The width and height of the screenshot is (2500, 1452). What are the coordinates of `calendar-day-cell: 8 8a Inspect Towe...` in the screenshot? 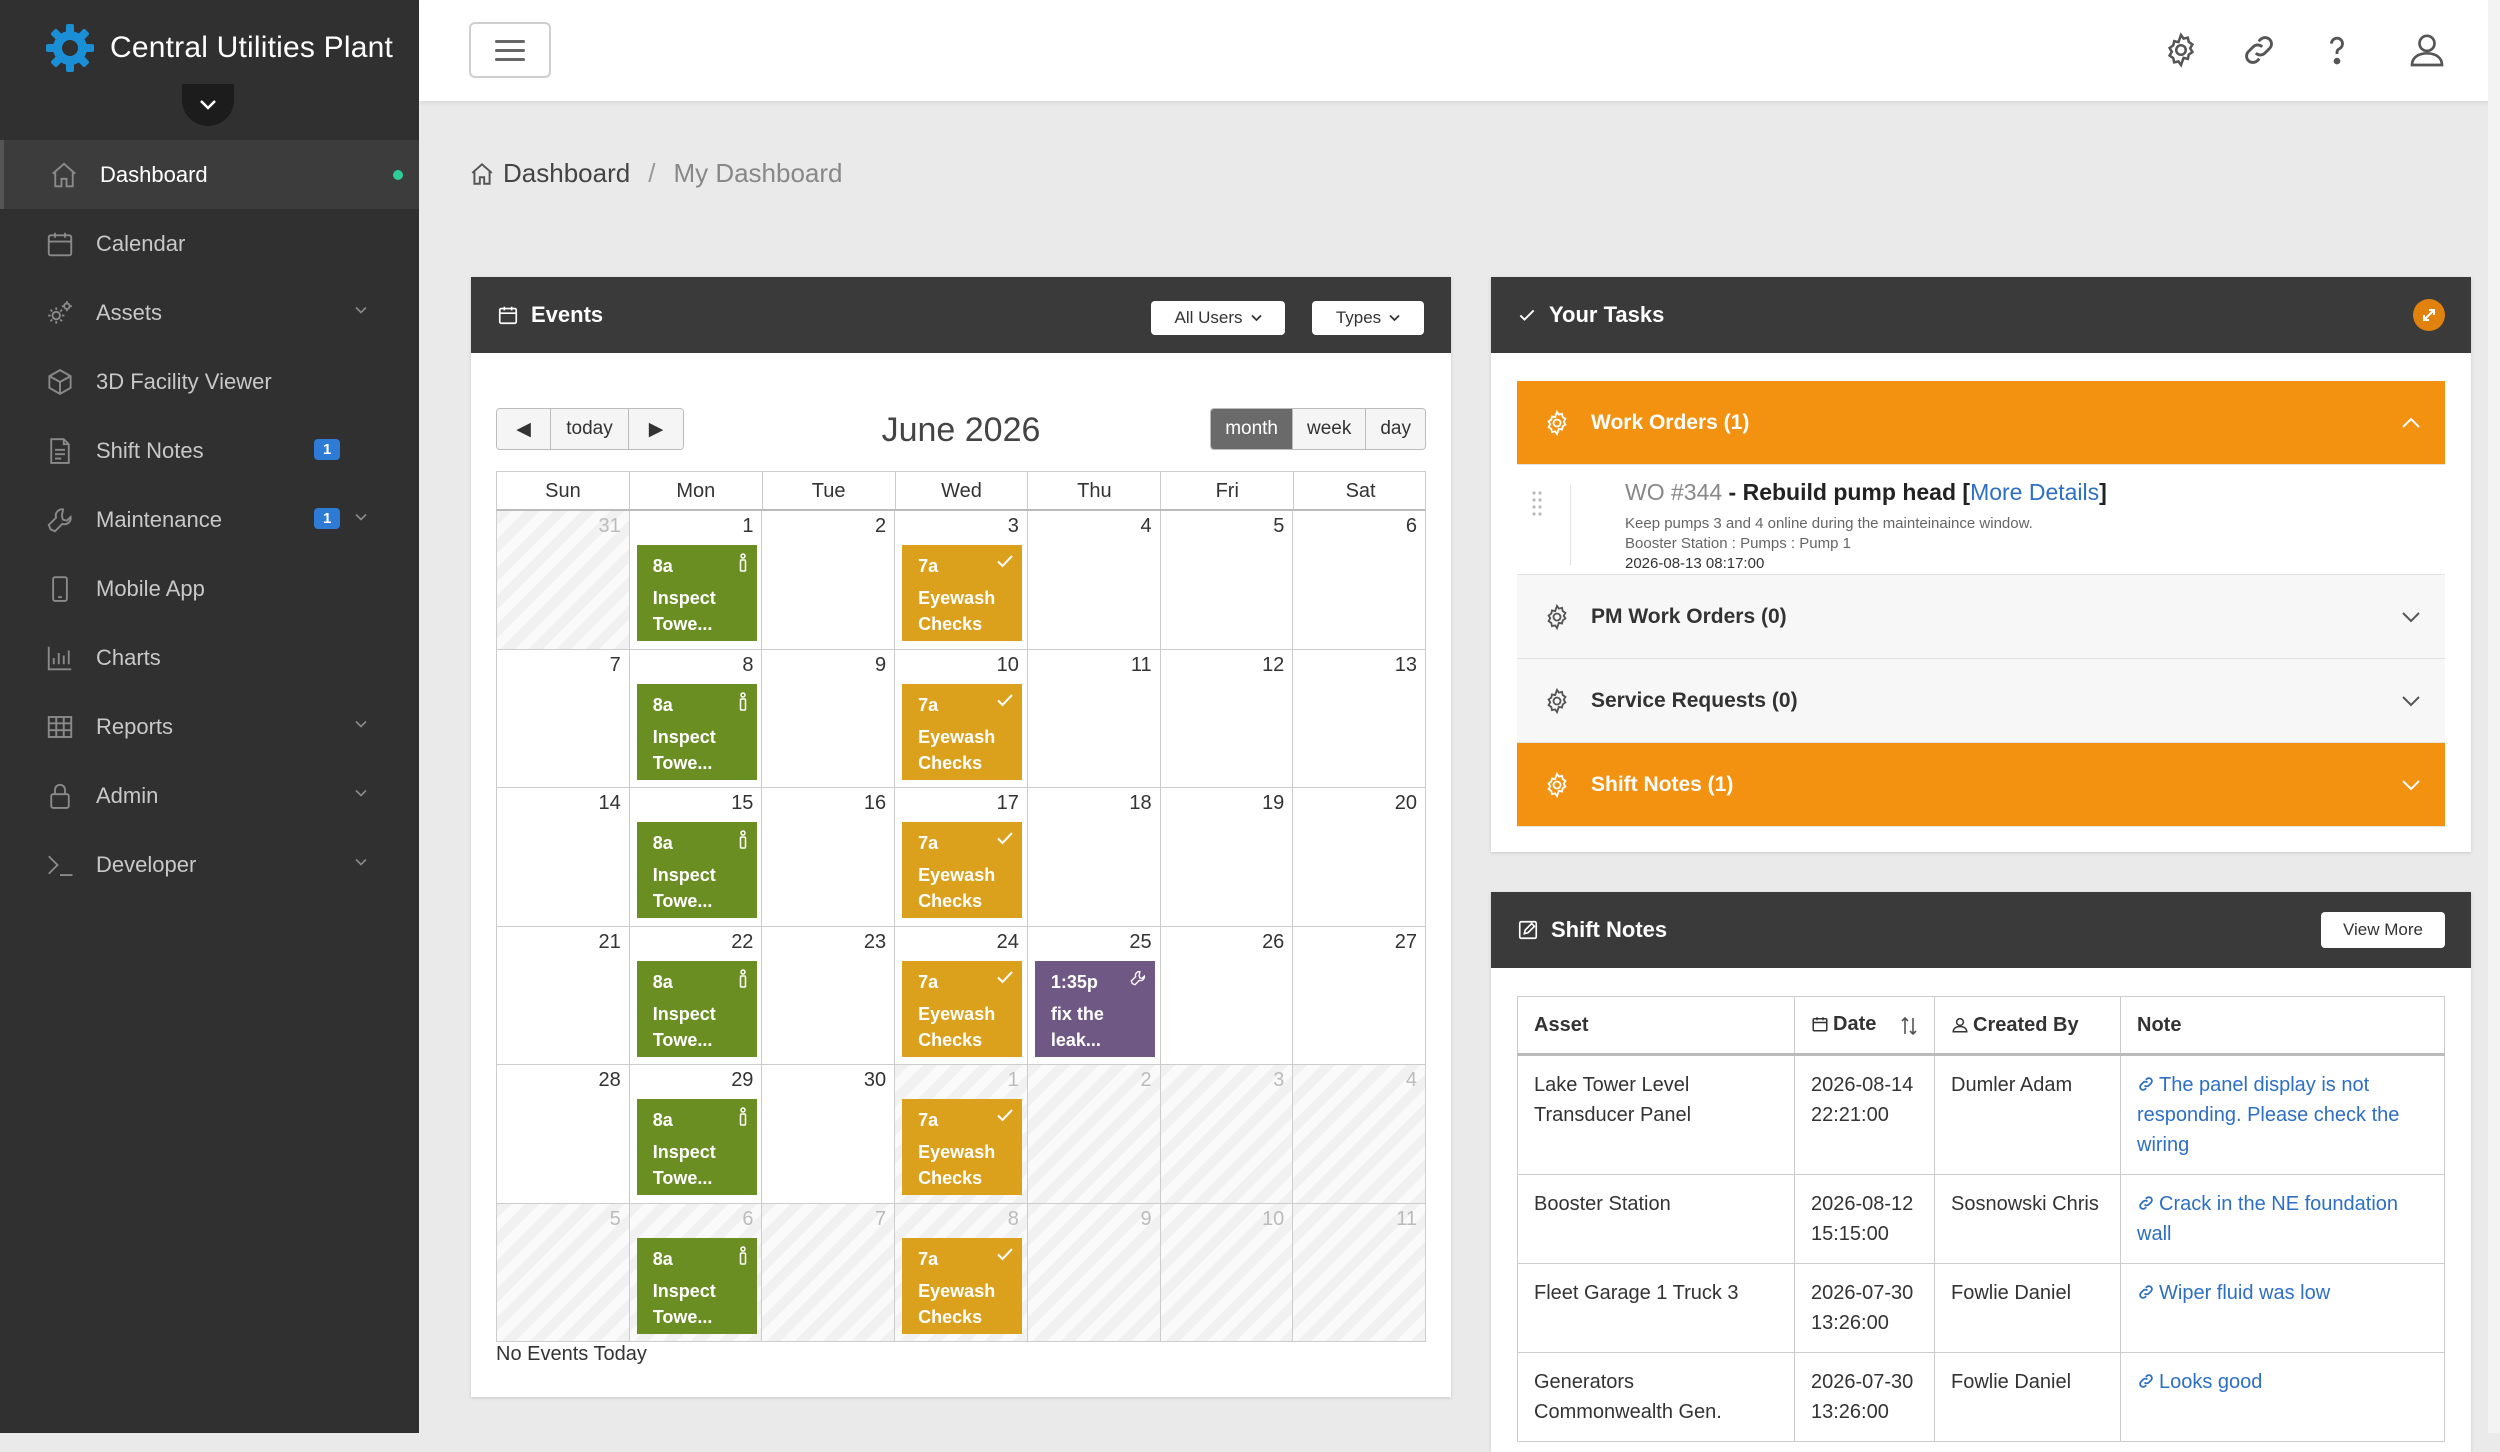 It's located at (696, 718).